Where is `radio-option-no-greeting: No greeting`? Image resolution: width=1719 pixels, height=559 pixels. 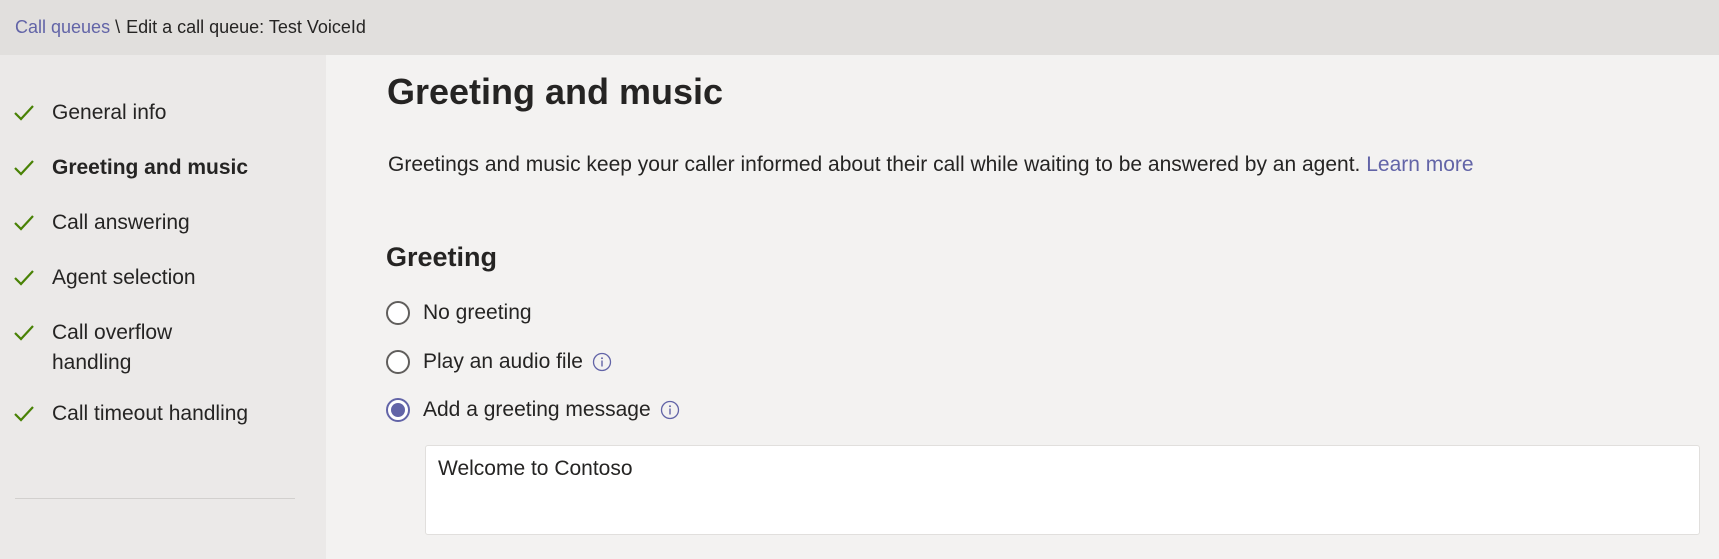 radio-option-no-greeting: No greeting is located at coordinates (459, 313).